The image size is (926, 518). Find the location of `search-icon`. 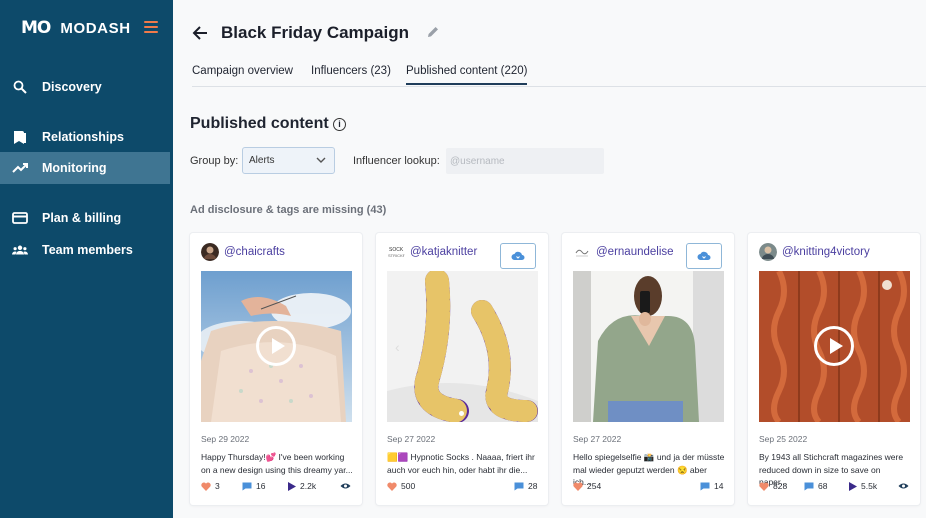

search-icon is located at coordinates (20, 87).